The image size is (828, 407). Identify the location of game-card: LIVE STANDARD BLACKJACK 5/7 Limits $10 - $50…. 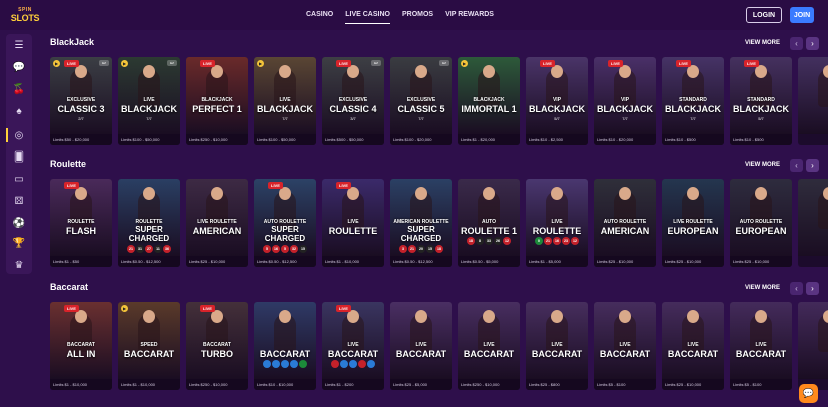
(761, 101).